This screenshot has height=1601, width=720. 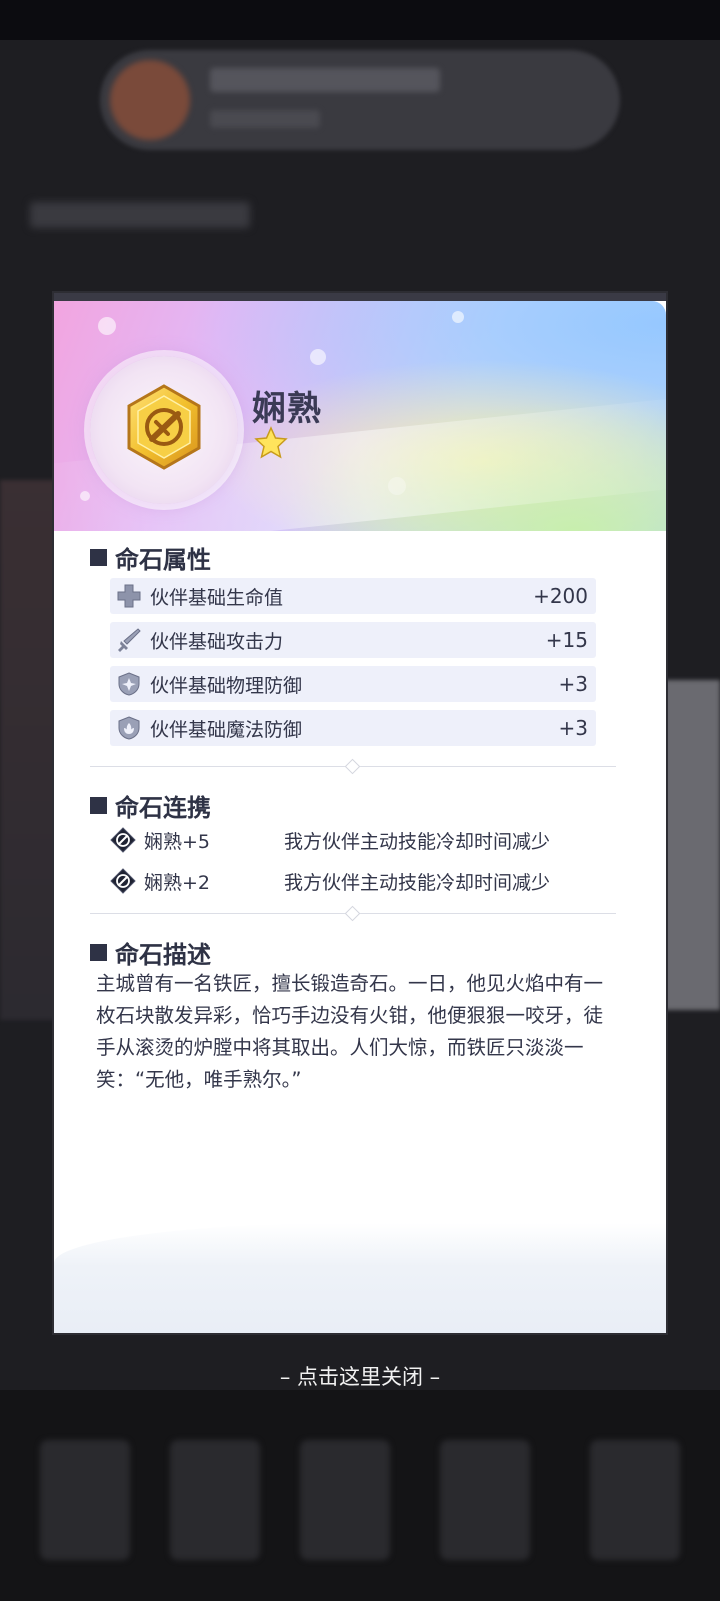 I want to click on link-name: 娴熟+5, so click(x=177, y=841).